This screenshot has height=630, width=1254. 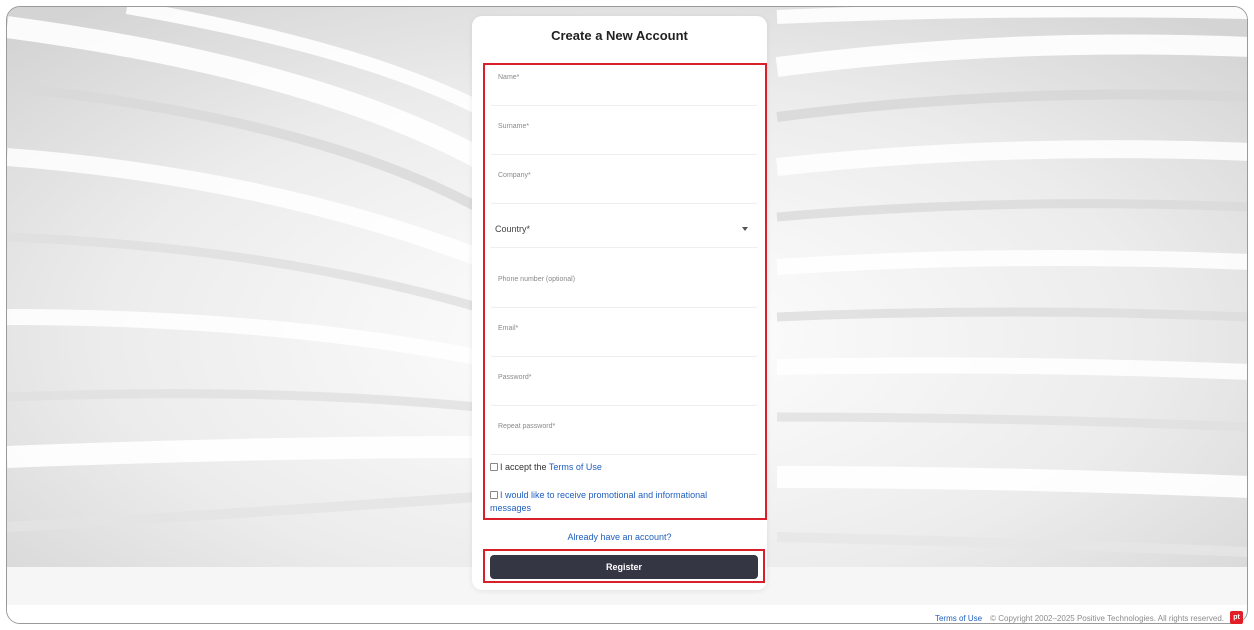 What do you see at coordinates (958, 618) in the screenshot?
I see `footer-terms-link: Terms of Use` at bounding box center [958, 618].